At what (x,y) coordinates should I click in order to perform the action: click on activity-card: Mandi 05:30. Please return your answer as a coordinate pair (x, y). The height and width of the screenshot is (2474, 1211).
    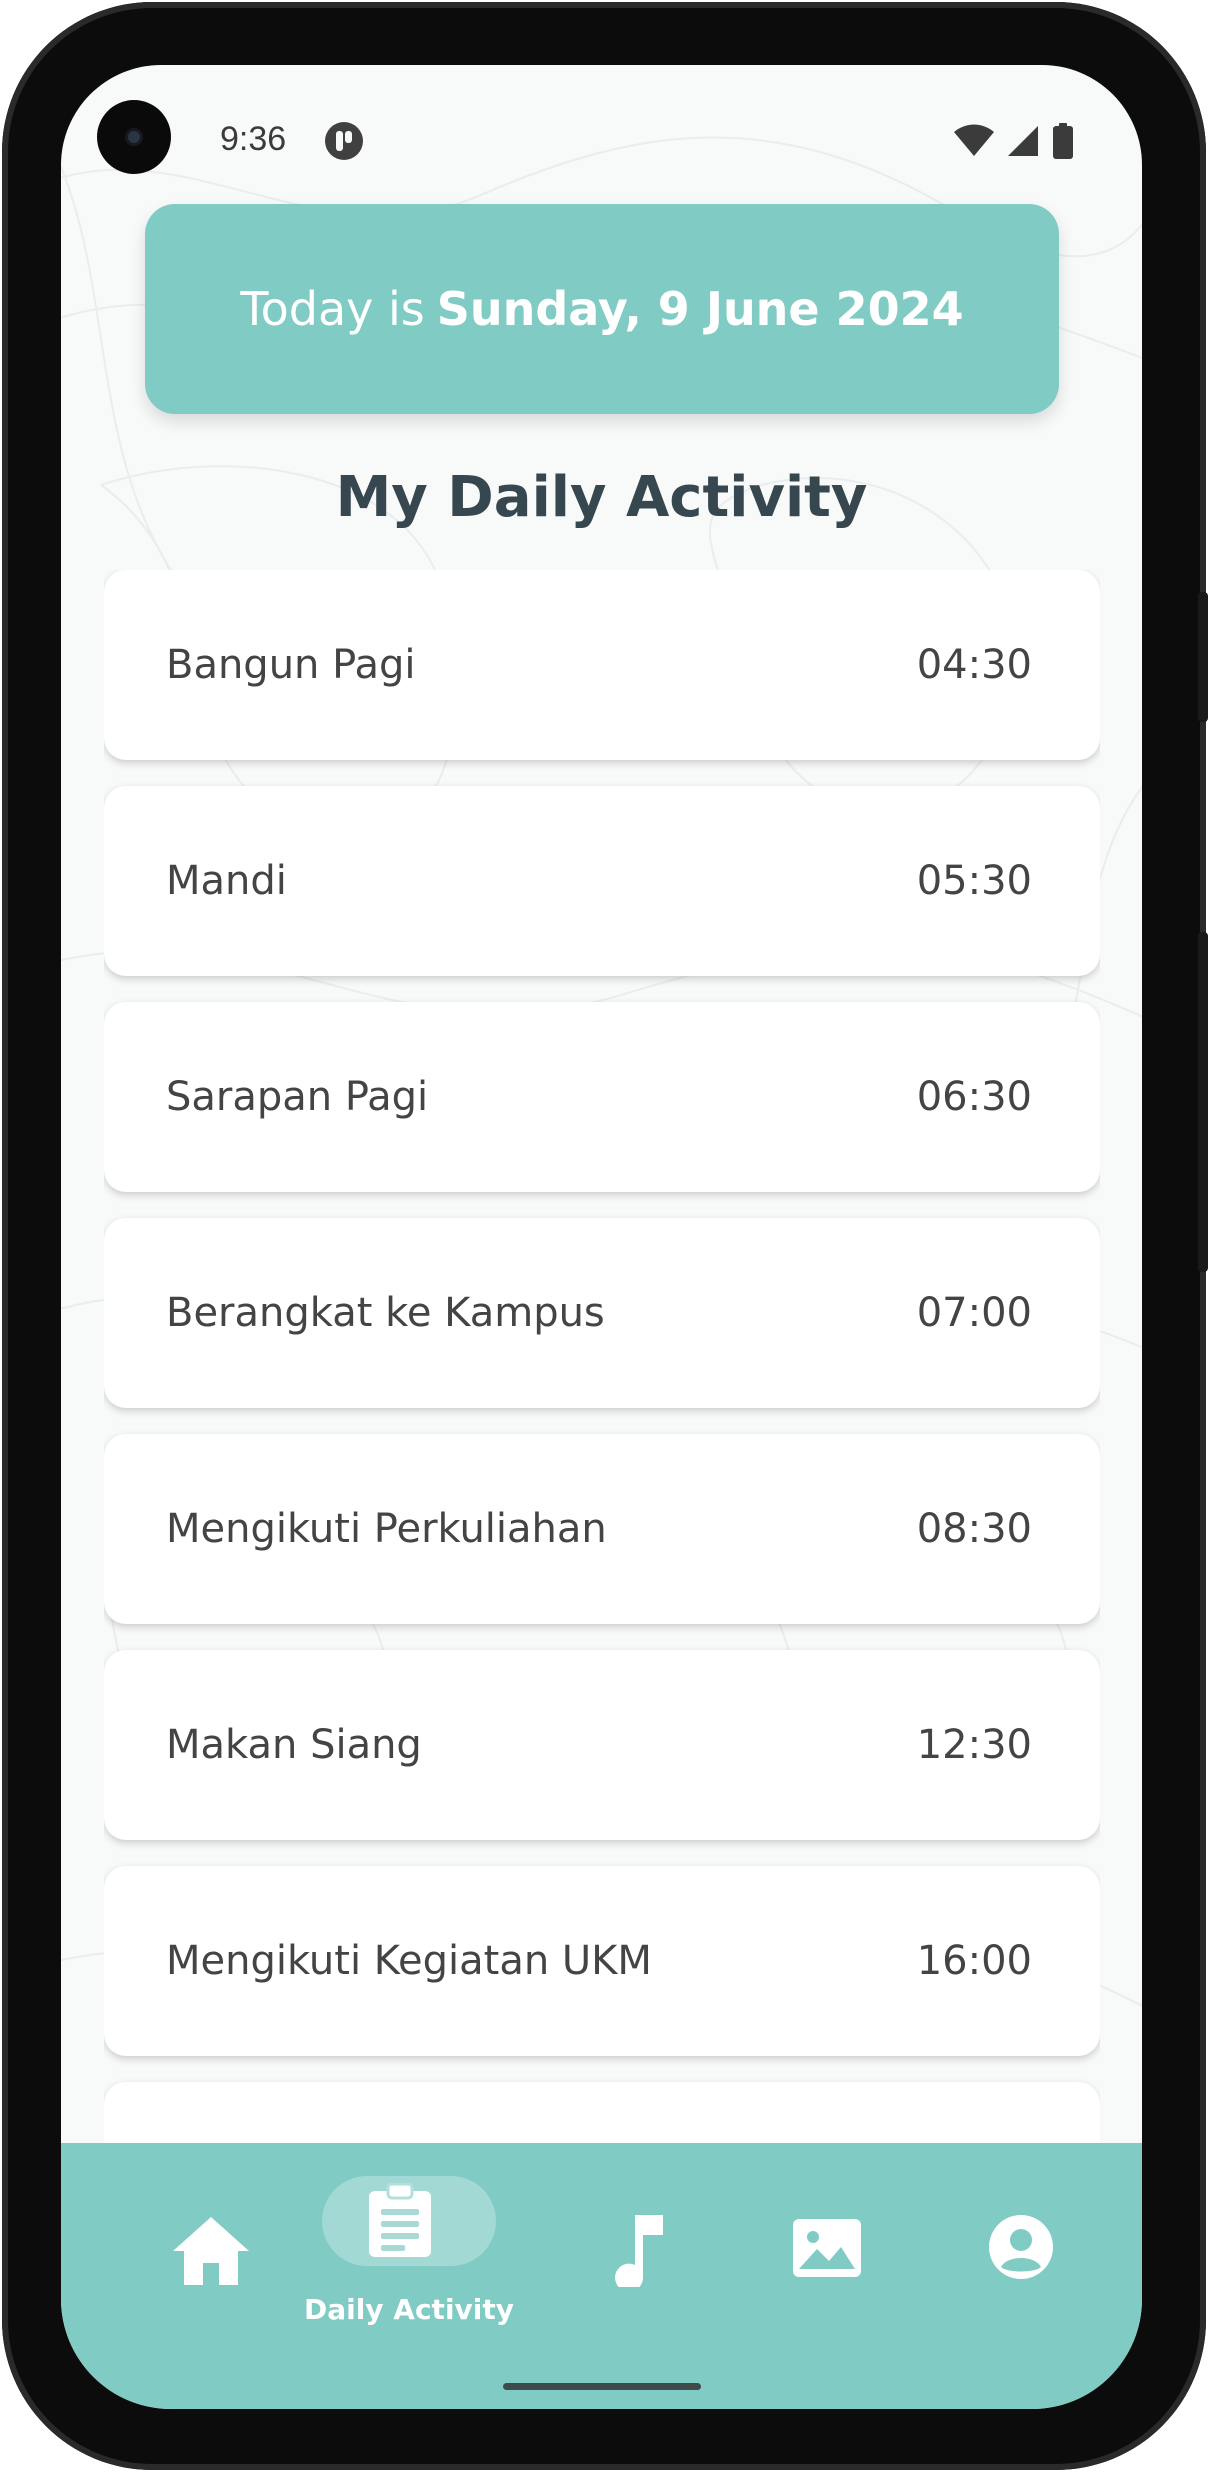
    Looking at the image, I should click on (602, 881).